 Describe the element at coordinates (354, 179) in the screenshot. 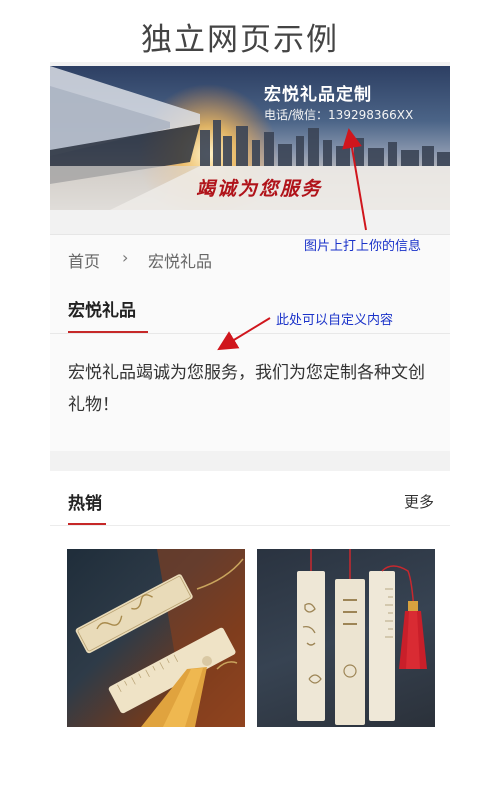

I see `arrow-to-banner-icon` at that location.